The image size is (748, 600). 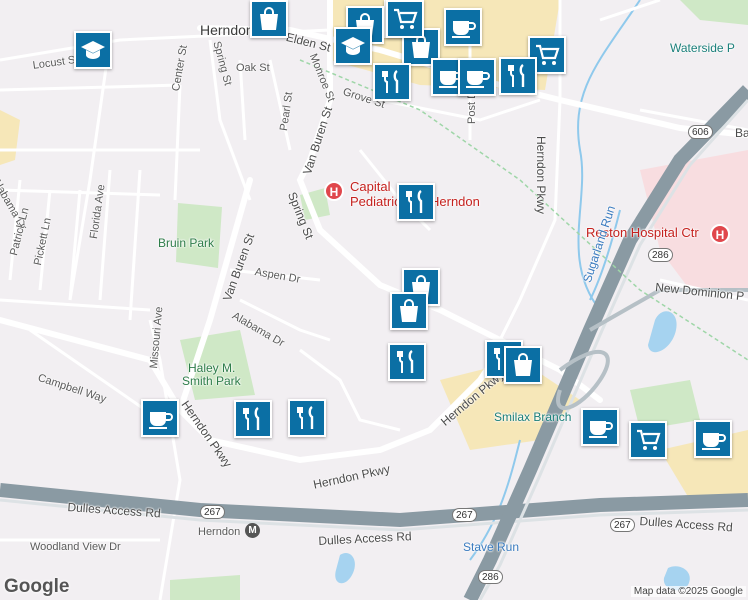 I want to click on metro-station-icon: M, so click(x=252, y=530).